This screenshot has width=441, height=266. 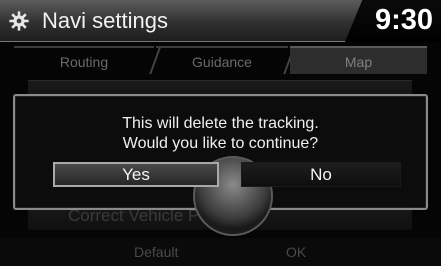 What do you see at coordinates (105, 20) in the screenshot?
I see `page-title: Navi settings` at bounding box center [105, 20].